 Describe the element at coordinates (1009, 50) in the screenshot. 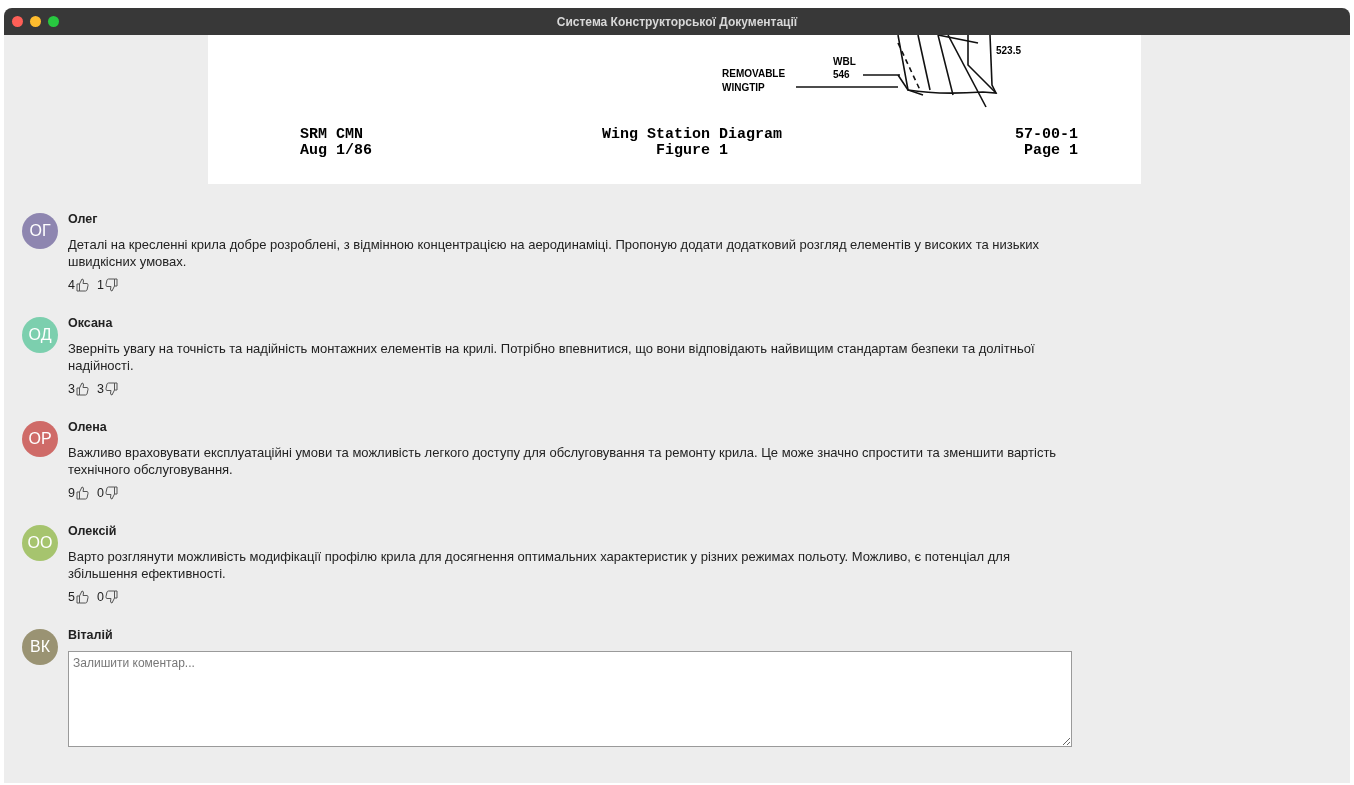

I see `callout-label: 523.5` at that location.